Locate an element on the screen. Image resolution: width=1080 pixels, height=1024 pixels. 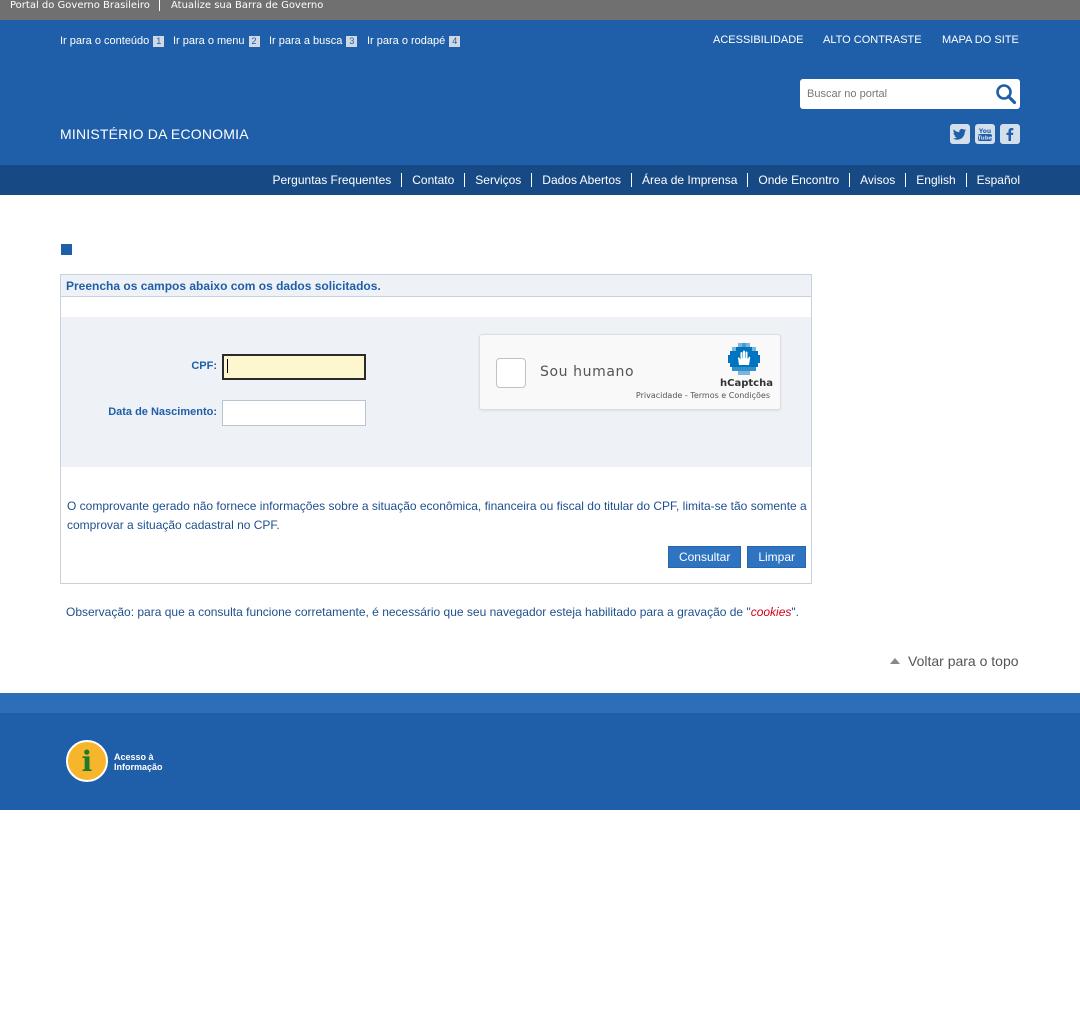
skip-to-content-link: Ir para o conteúdo 1 is located at coordinates (112, 41).